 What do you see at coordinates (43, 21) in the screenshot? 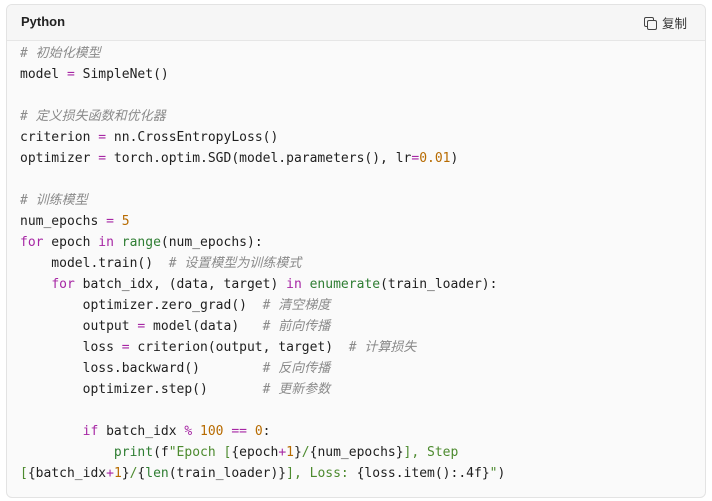
I see `language-label: Python` at bounding box center [43, 21].